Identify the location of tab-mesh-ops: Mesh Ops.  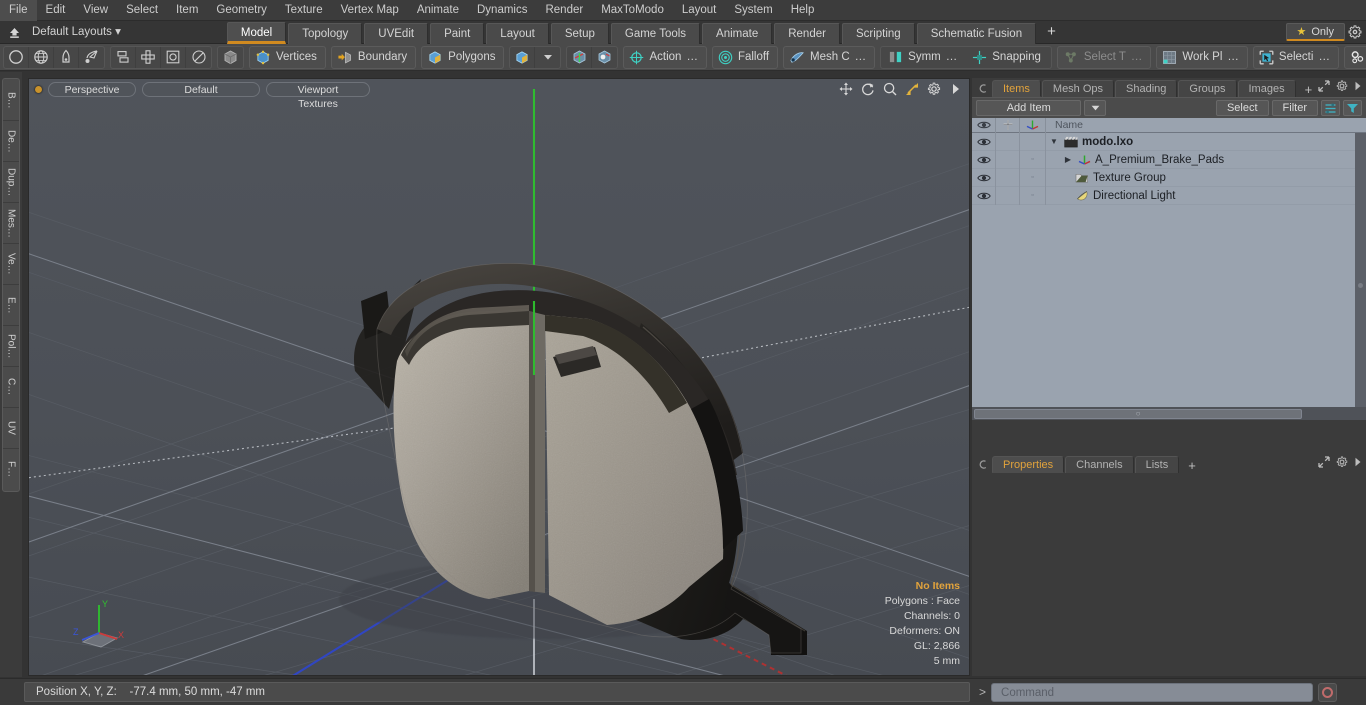
(1078, 88).